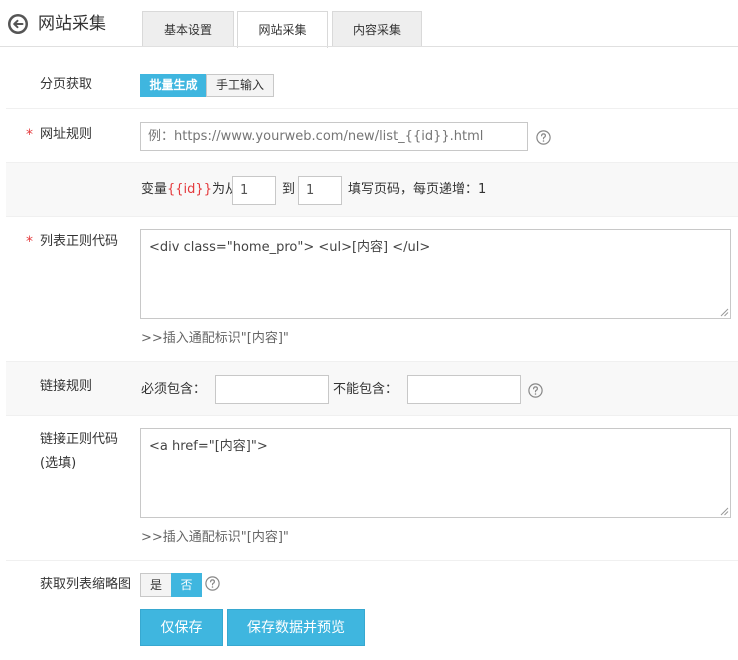 The height and width of the screenshot is (660, 738). I want to click on link-rule-label: 链接规则, so click(66, 386).